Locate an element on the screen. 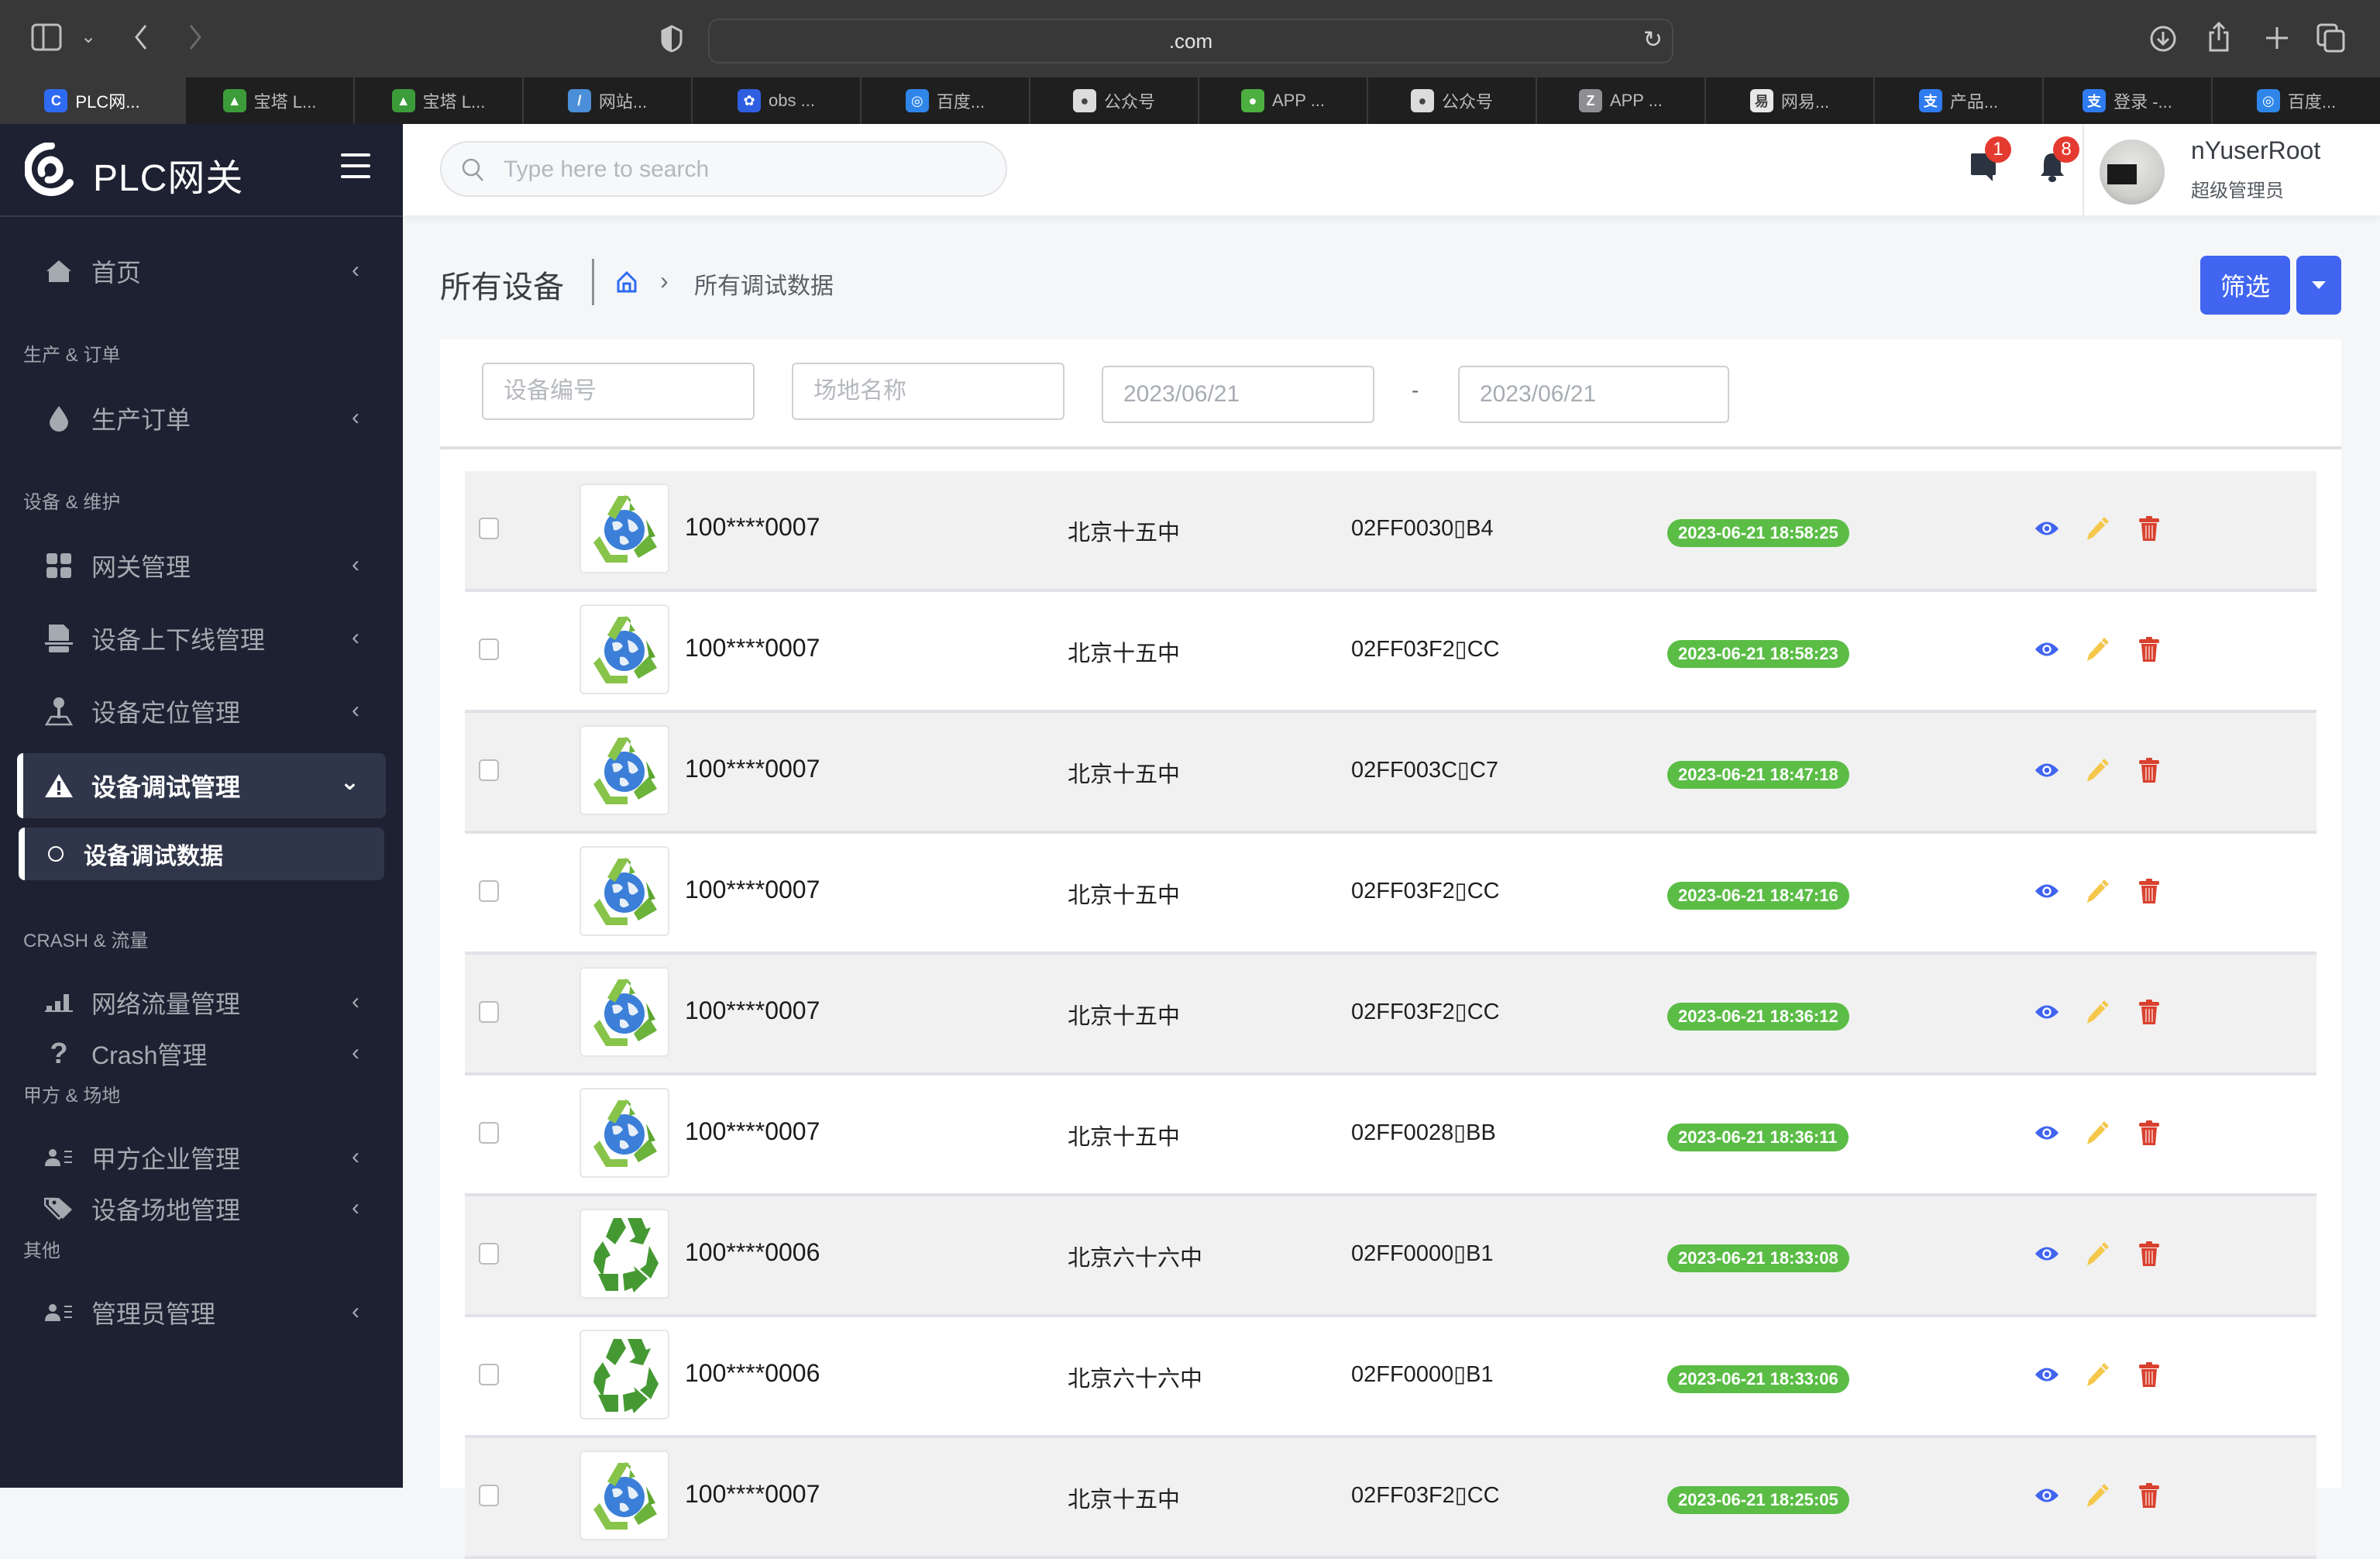  notifications-badge: 8 is located at coordinates (2066, 149).